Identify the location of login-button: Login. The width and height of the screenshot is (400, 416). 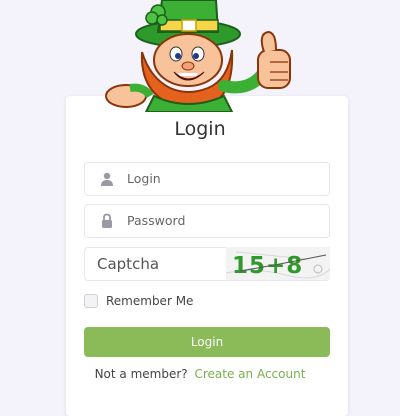
(207, 342).